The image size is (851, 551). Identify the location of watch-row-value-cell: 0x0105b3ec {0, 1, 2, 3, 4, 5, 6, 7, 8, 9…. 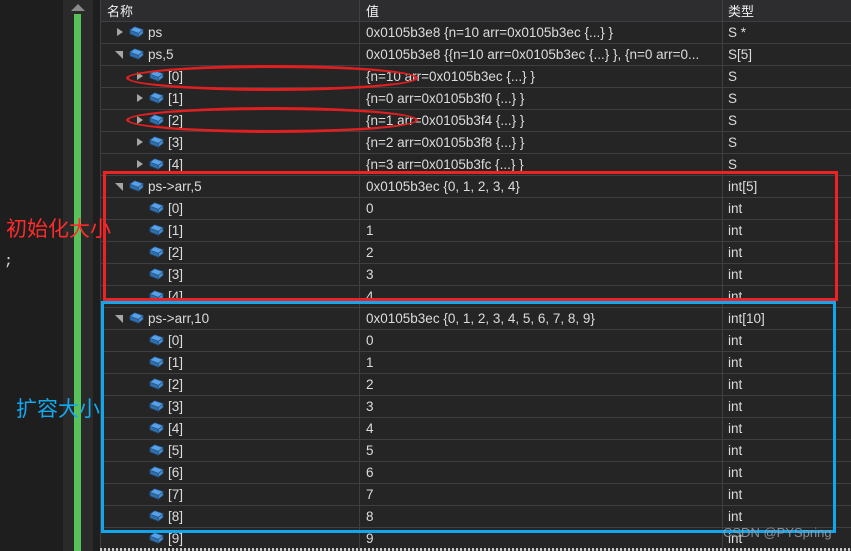
(541, 318).